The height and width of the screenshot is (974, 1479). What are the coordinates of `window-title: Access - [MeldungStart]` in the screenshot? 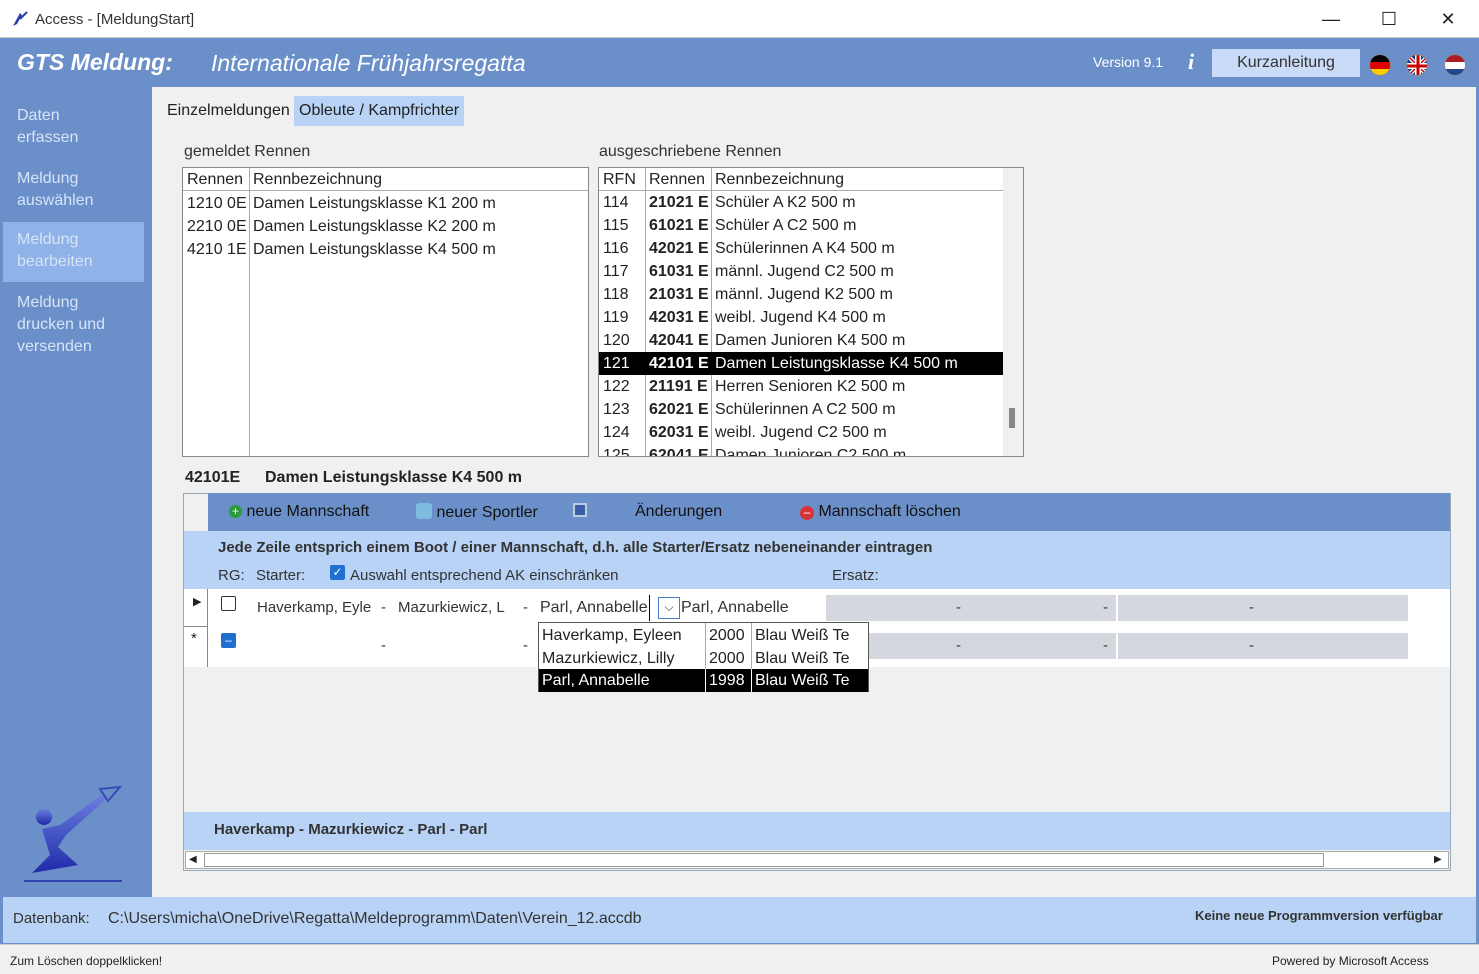 It's located at (115, 19).